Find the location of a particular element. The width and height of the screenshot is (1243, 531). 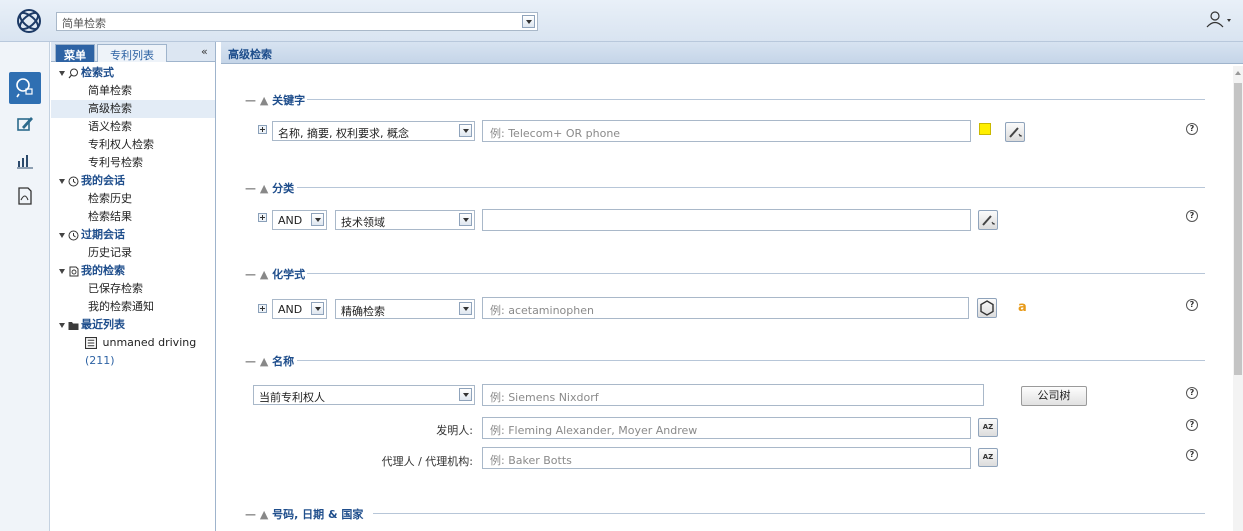

tree-item-search-history: 检索历史 is located at coordinates (133, 199).